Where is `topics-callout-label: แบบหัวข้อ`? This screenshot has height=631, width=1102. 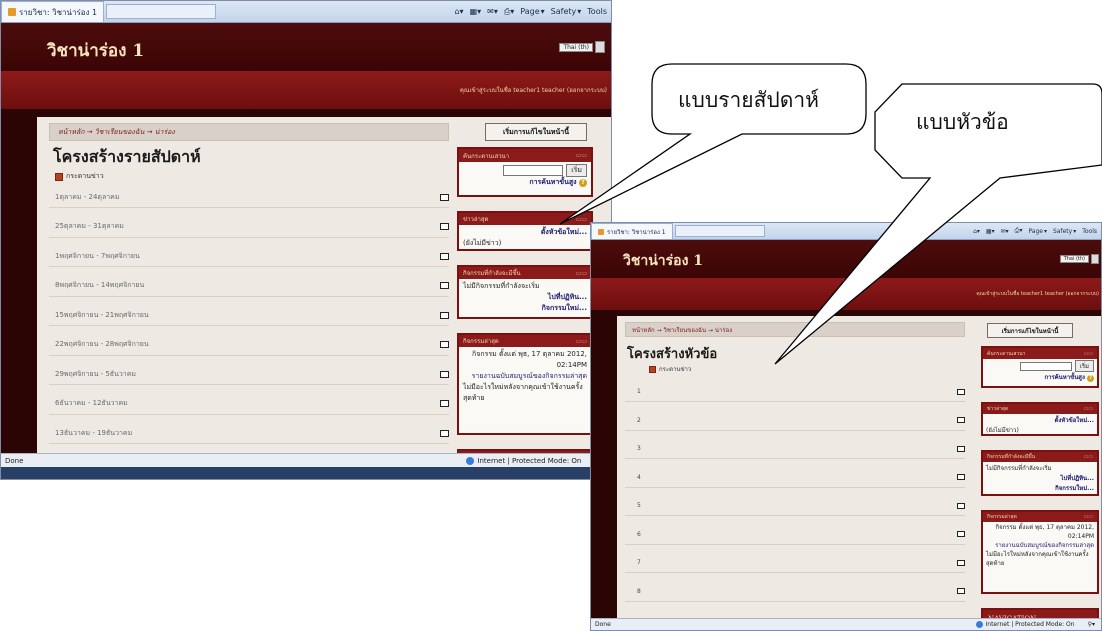
topics-callout-label: แบบหัวข้อ is located at coordinates (962, 122).